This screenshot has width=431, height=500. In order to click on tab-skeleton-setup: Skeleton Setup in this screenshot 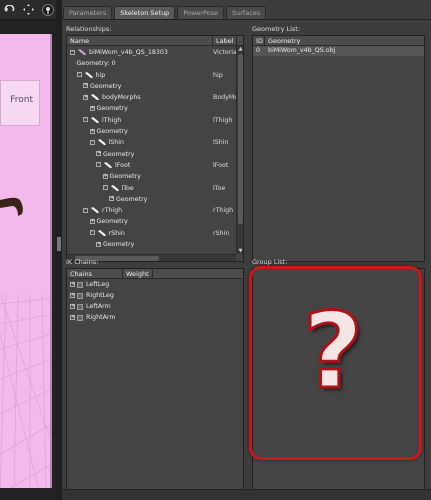, I will do `click(145, 12)`.